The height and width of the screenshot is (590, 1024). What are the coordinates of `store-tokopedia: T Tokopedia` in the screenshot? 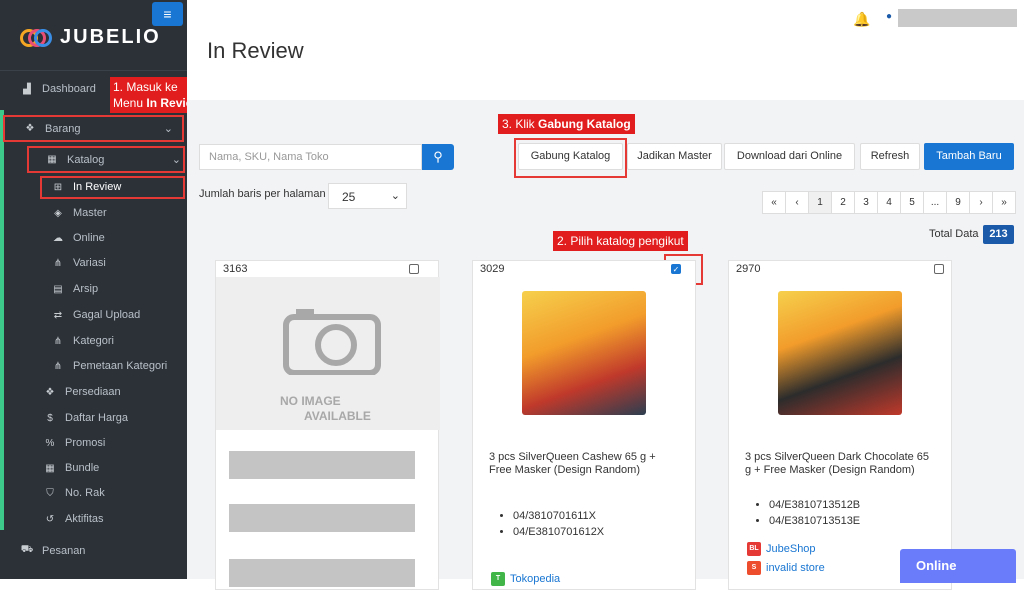 It's located at (525, 579).